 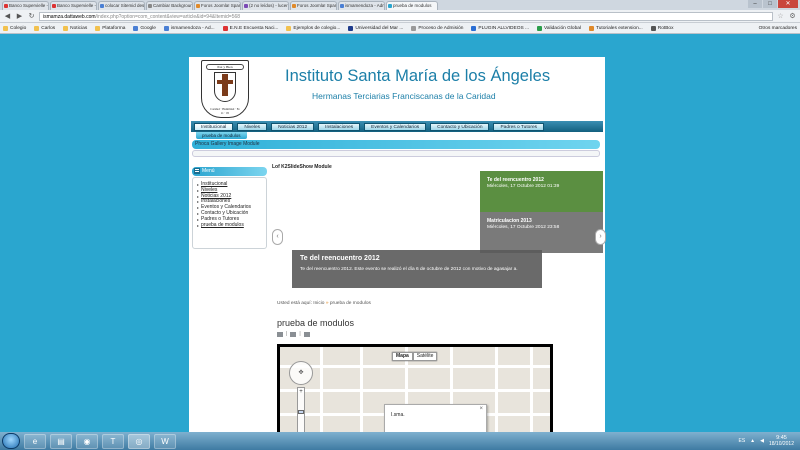 I want to click on map-type-satellite-button: Satélite, so click(x=425, y=356).